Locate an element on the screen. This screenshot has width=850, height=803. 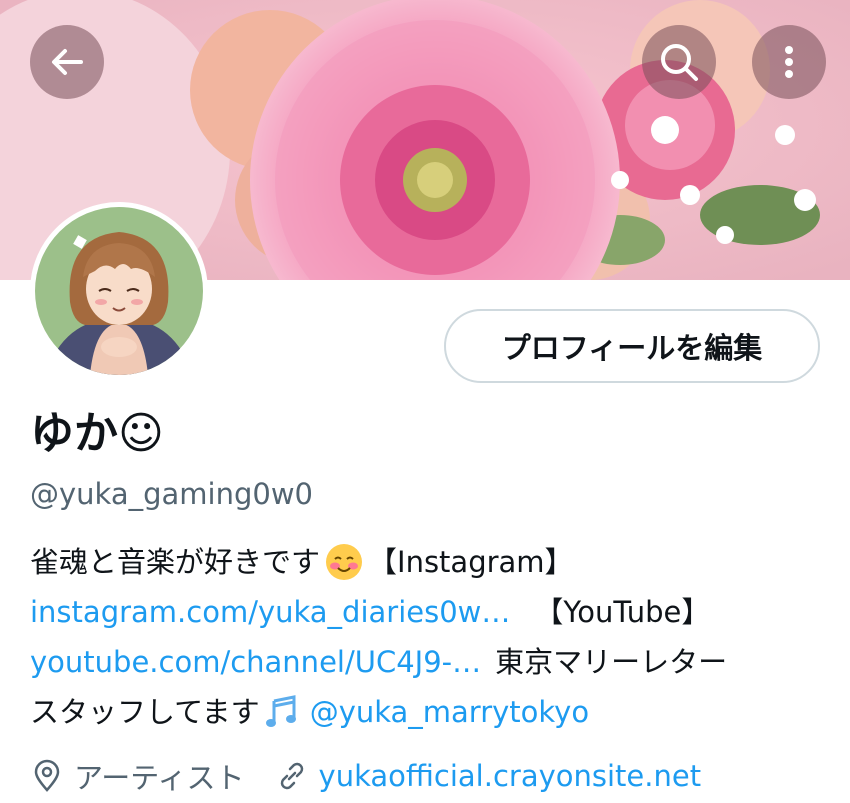
edit-profile-button: プロフィールを編集 is located at coordinates (632, 346).